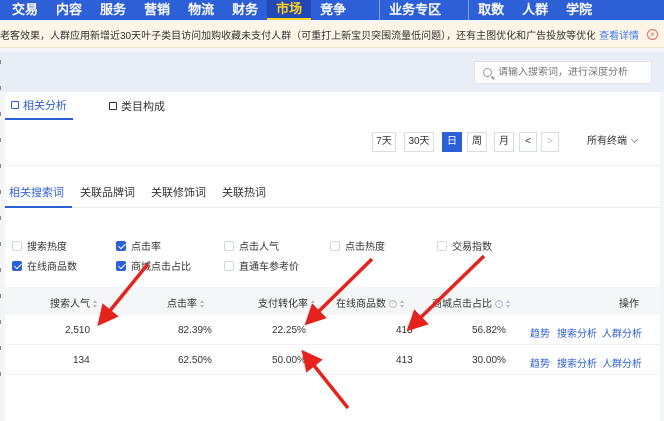 This screenshot has width=664, height=421. Describe the element at coordinates (477, 142) in the screenshot. I see `time-week-button: 周` at that location.